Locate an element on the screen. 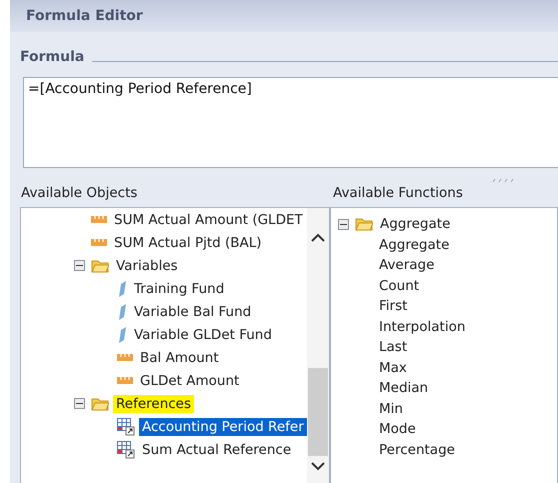 The width and height of the screenshot is (558, 483). object-item: GLDet Amount is located at coordinates (189, 381).